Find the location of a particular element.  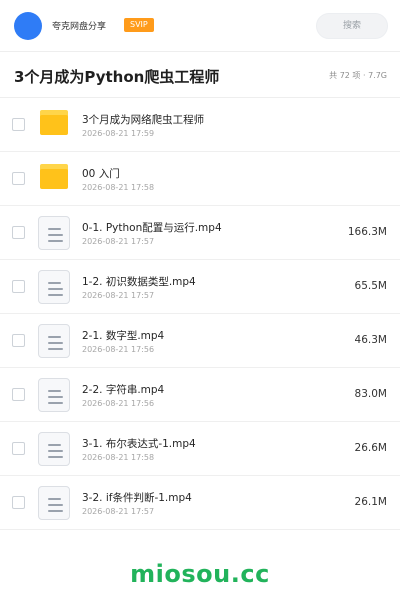

file-name: 00 入门 is located at coordinates (101, 173).